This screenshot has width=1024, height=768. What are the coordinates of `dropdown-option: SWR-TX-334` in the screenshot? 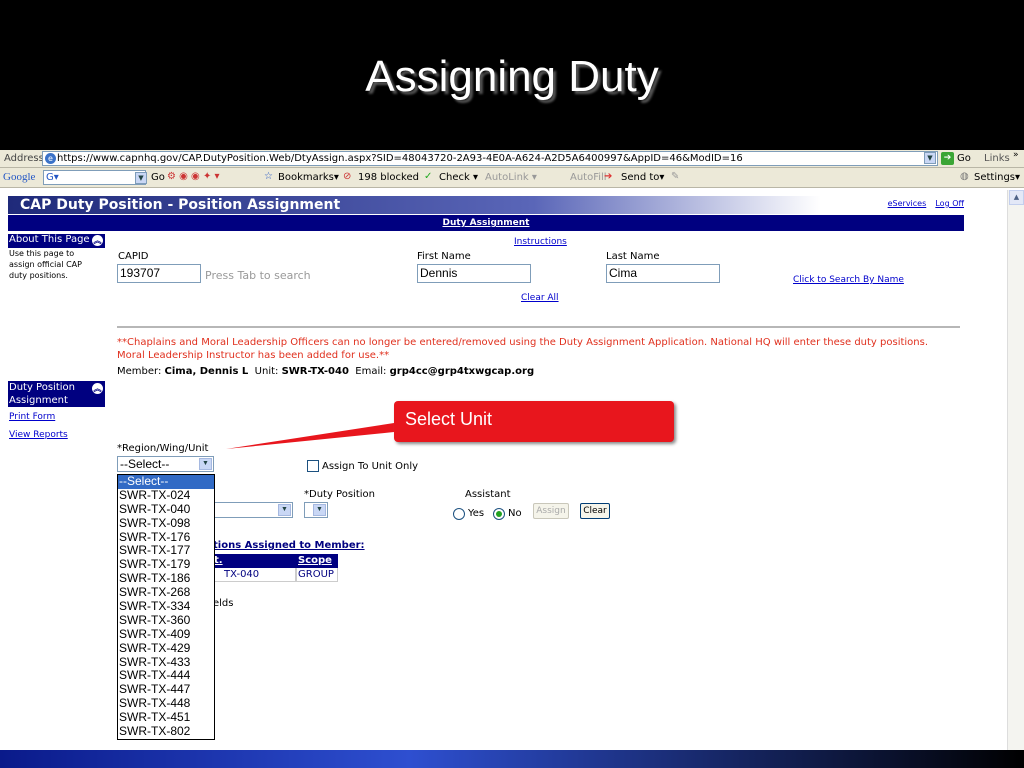 It's located at (166, 606).